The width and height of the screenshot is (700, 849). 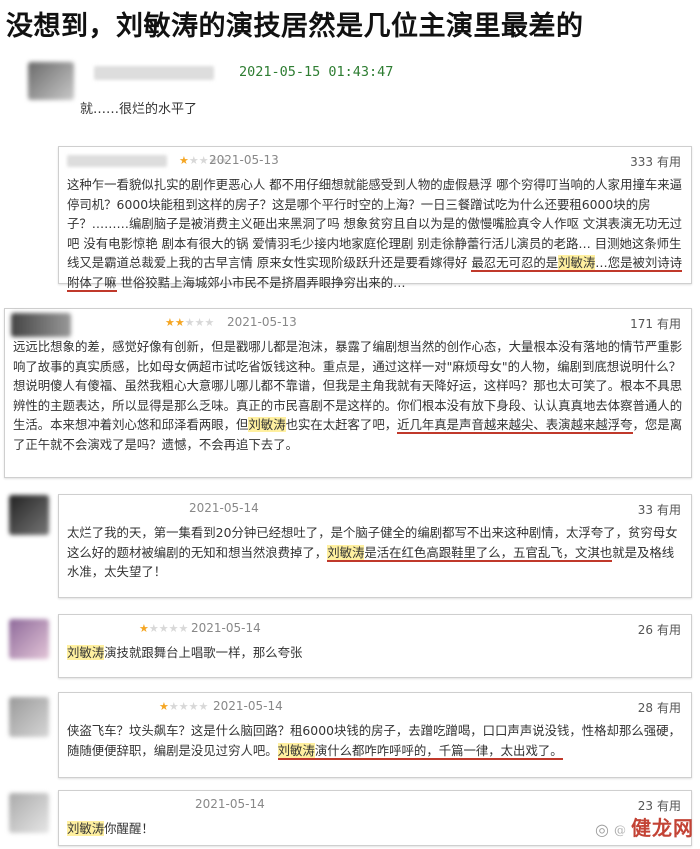 I want to click on underlined-text: 演什么都咋咋呼呼的，千篇一律，太出戏了。, so click(x=438, y=751).